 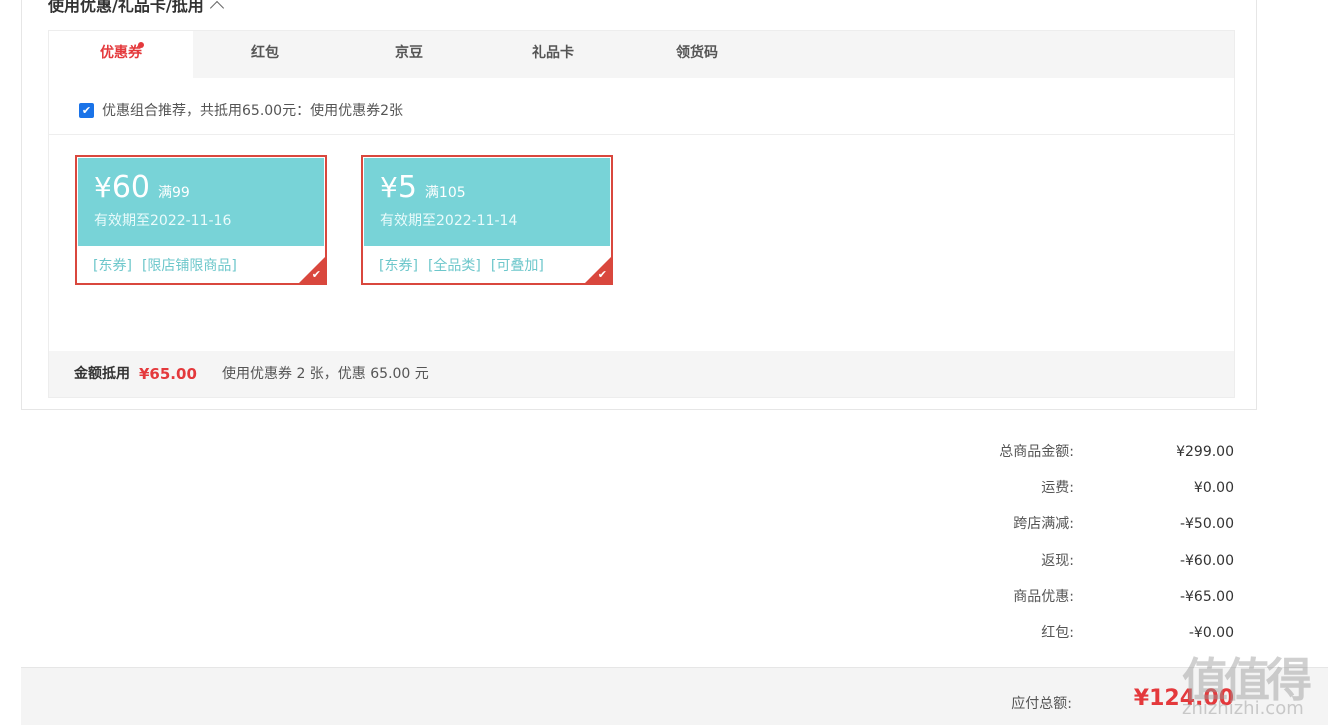 I want to click on coupon-value: 60, so click(x=131, y=187).